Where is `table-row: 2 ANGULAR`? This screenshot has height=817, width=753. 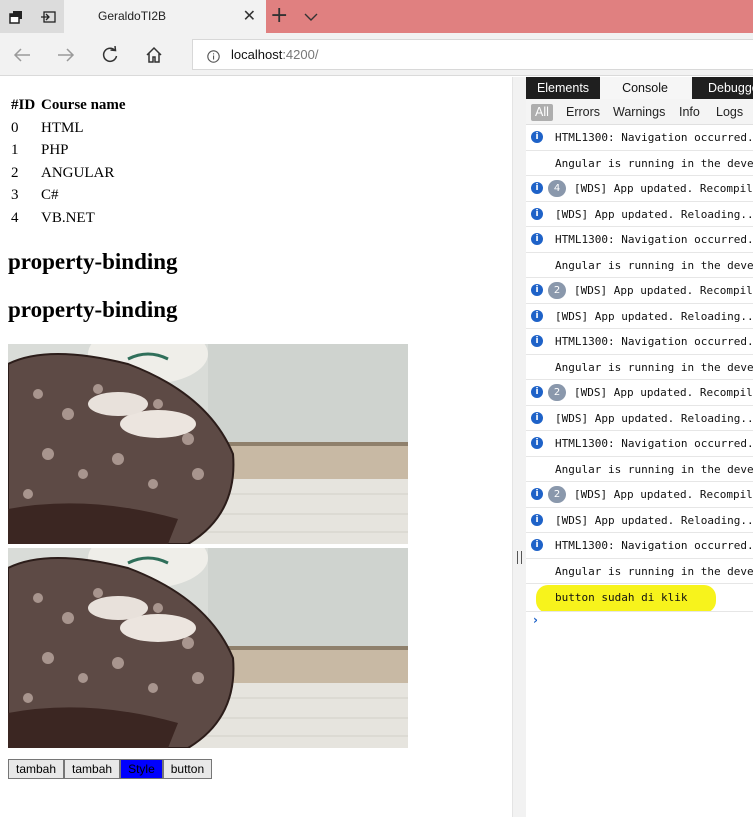 table-row: 2 ANGULAR is located at coordinates (67, 173).